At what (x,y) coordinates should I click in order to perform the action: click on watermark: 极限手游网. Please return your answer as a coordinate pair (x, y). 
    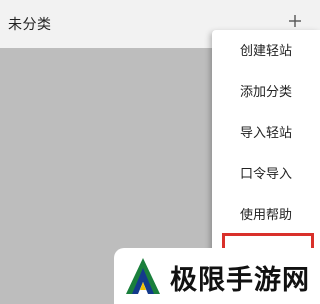
    Looking at the image, I should click on (217, 276).